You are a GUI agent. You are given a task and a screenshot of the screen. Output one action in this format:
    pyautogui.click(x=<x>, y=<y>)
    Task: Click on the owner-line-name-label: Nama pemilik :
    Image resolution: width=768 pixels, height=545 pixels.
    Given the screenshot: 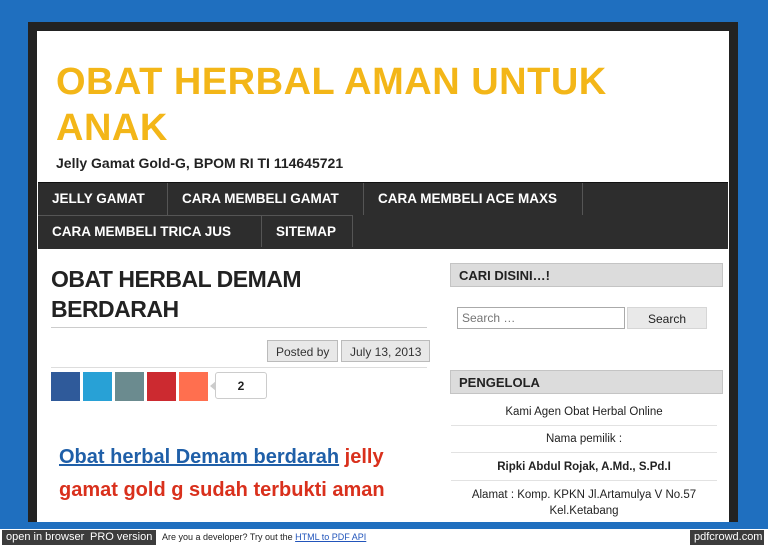 What is the action you would take?
    pyautogui.click(x=584, y=439)
    